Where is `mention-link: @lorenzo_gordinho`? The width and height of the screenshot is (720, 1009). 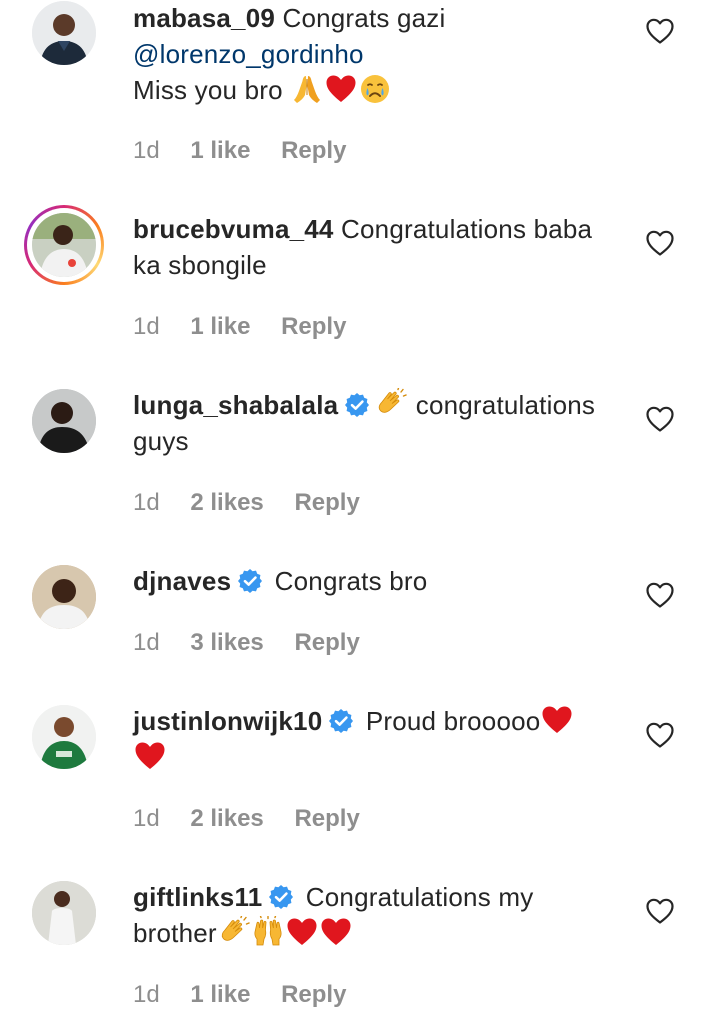 mention-link: @lorenzo_gordinho is located at coordinates (248, 54).